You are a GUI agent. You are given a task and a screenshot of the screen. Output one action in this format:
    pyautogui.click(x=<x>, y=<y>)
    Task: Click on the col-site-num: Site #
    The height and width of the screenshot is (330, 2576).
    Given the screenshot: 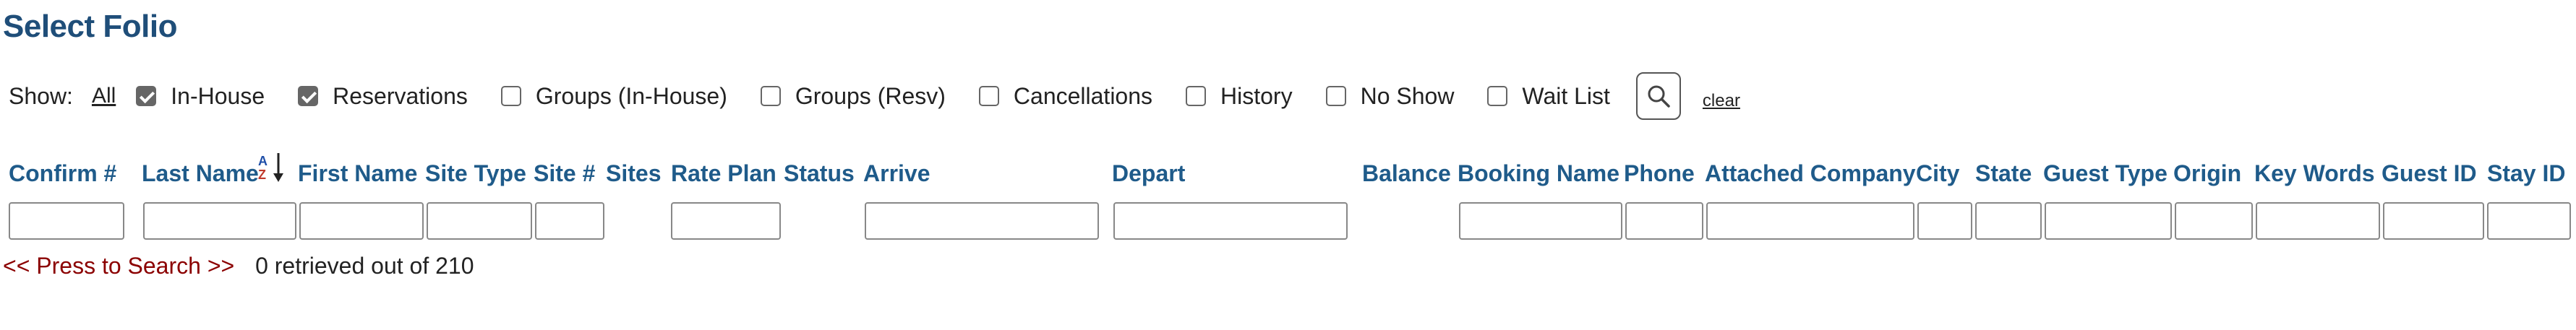 What is the action you would take?
    pyautogui.click(x=564, y=173)
    